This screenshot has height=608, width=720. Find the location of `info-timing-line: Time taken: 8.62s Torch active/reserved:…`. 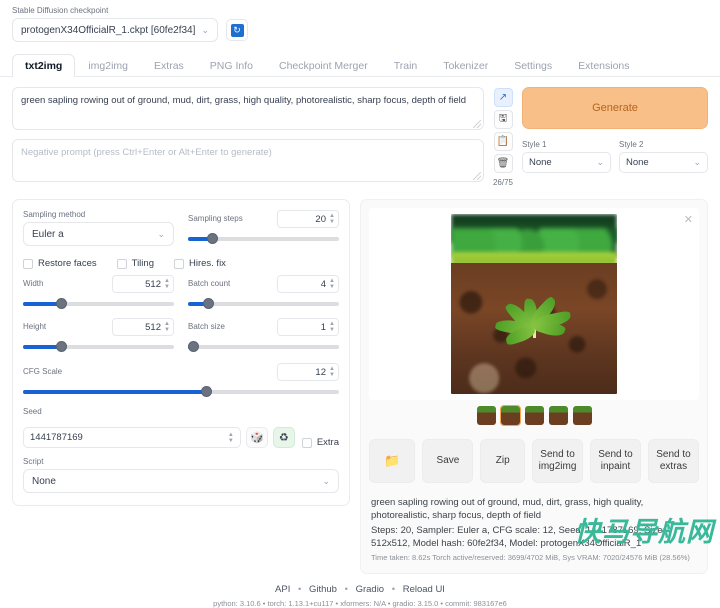

info-timing-line: Time taken: 8.62s Torch active/reserved:… is located at coordinates (530, 557).